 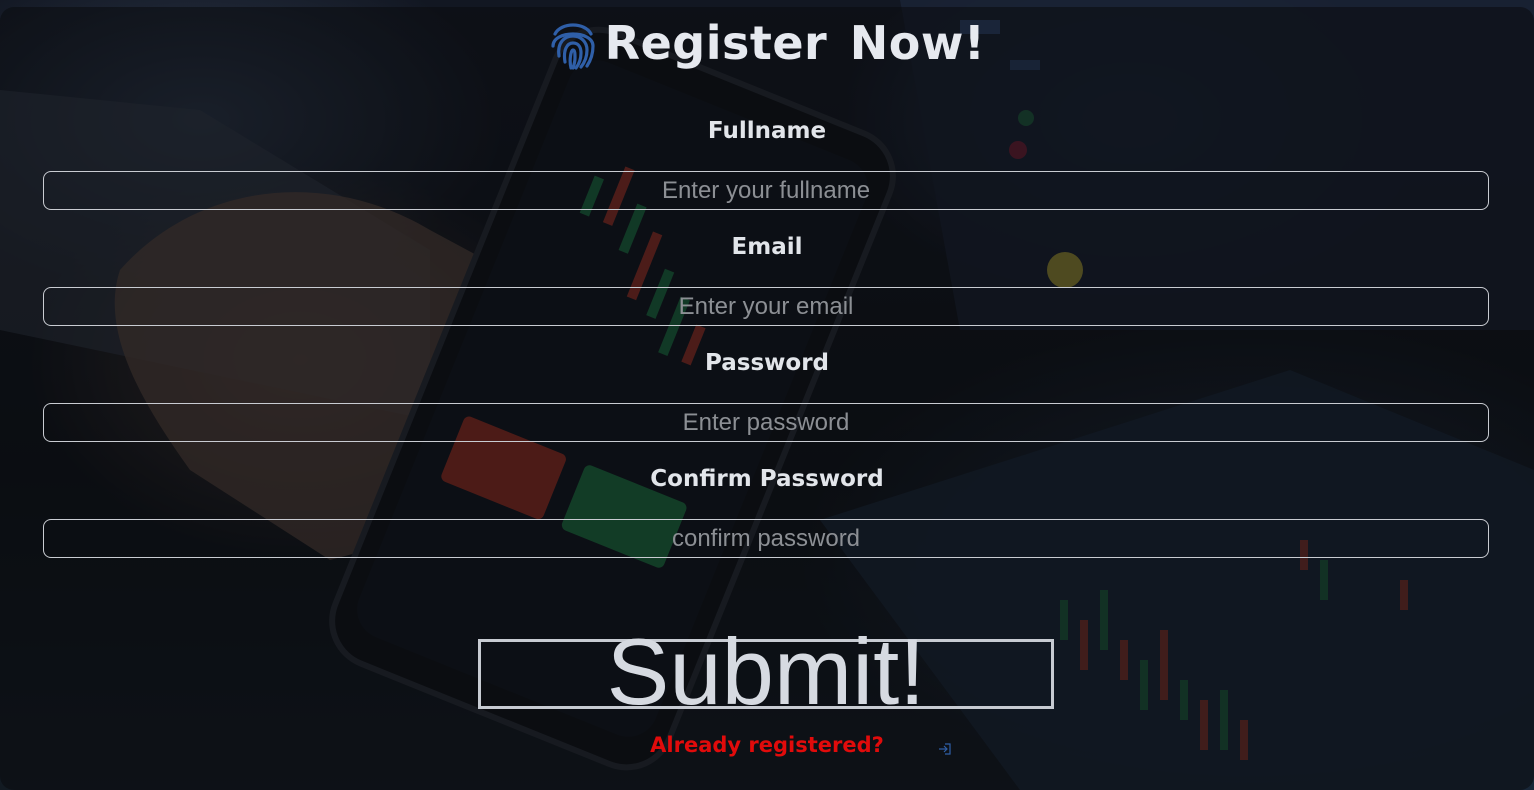 What do you see at coordinates (767, 479) in the screenshot?
I see `confirm-password-label: Confirm Password` at bounding box center [767, 479].